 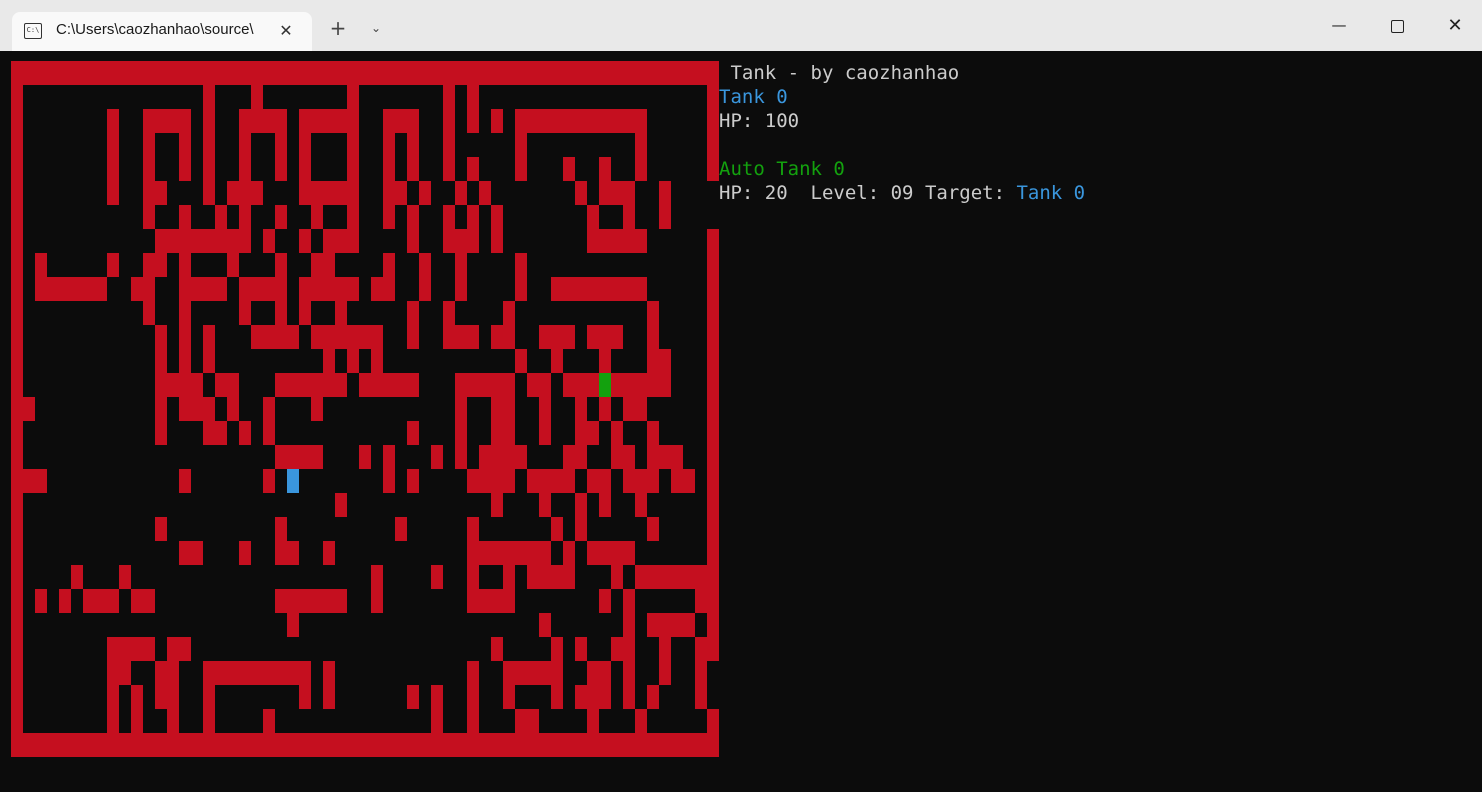 I want to click on tab-dropdown-chevron-icon: ⌄, so click(x=376, y=28).